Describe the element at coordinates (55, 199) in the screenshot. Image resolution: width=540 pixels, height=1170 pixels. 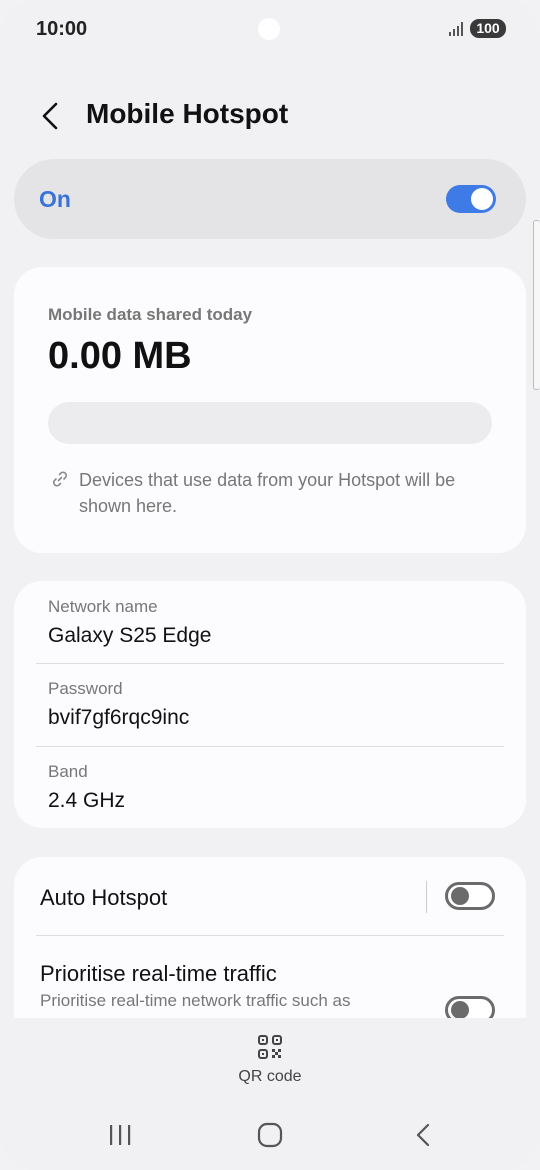
I see `hotspot-state-label: On` at that location.